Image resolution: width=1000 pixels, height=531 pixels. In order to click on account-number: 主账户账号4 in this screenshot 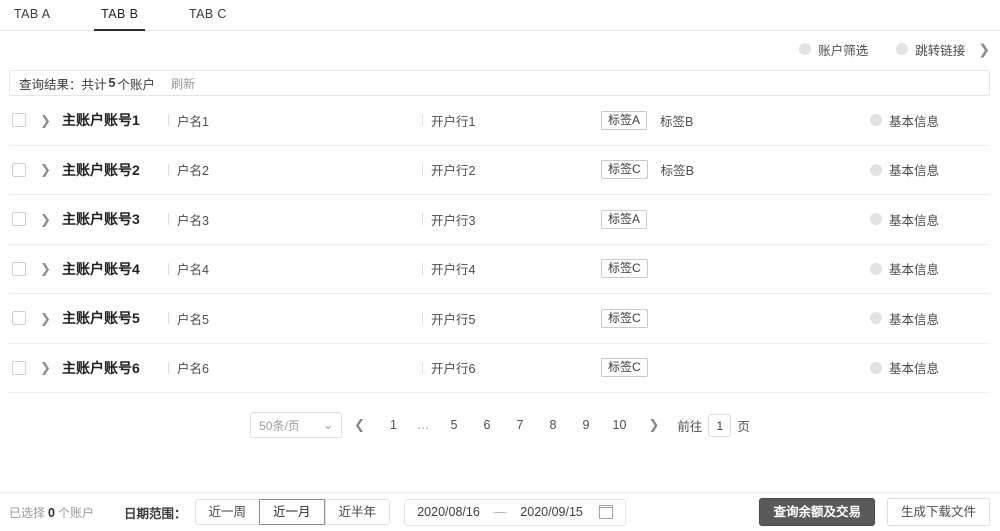, I will do `click(101, 268)`.